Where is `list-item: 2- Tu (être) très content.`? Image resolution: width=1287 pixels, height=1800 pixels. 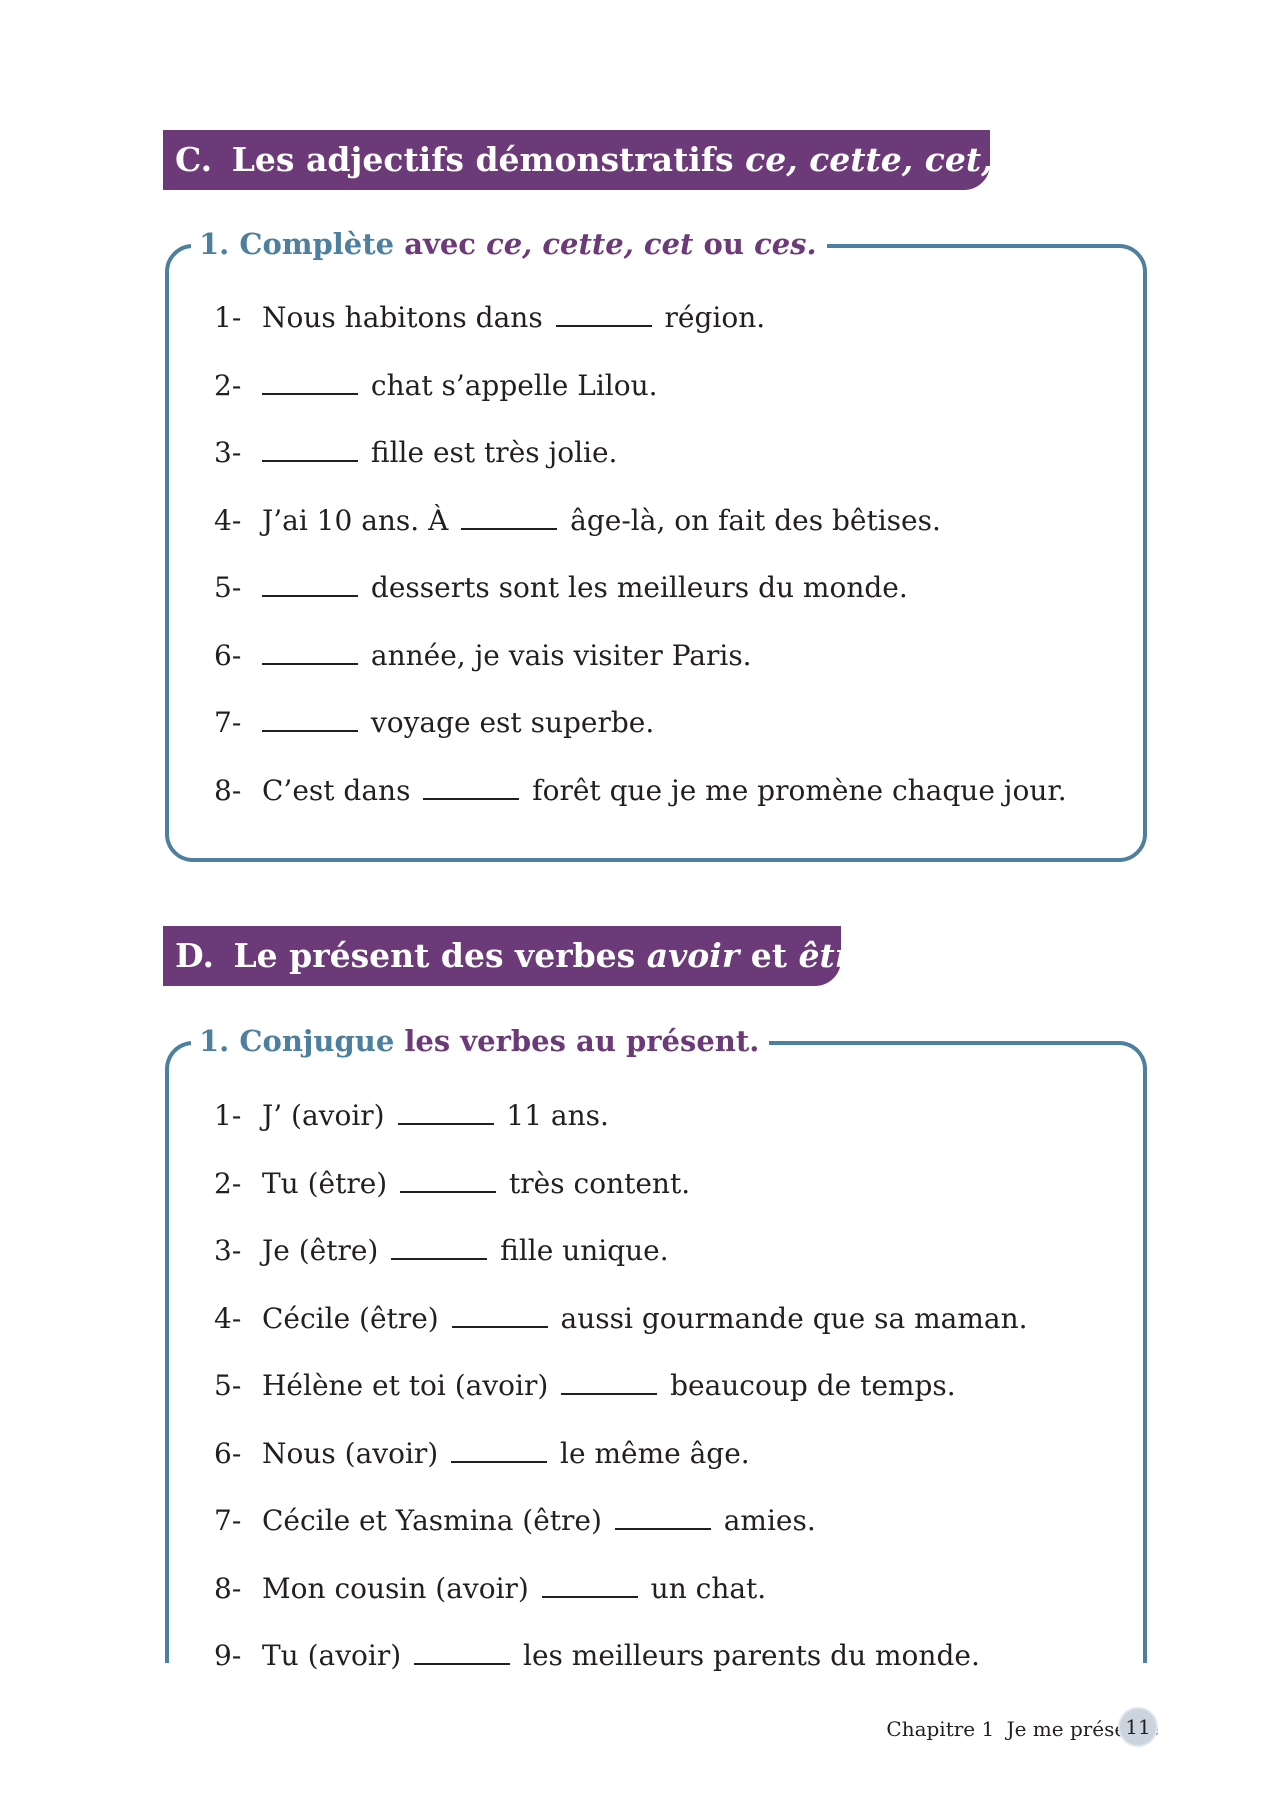 list-item: 2- Tu (être) très content. is located at coordinates (452, 1184).